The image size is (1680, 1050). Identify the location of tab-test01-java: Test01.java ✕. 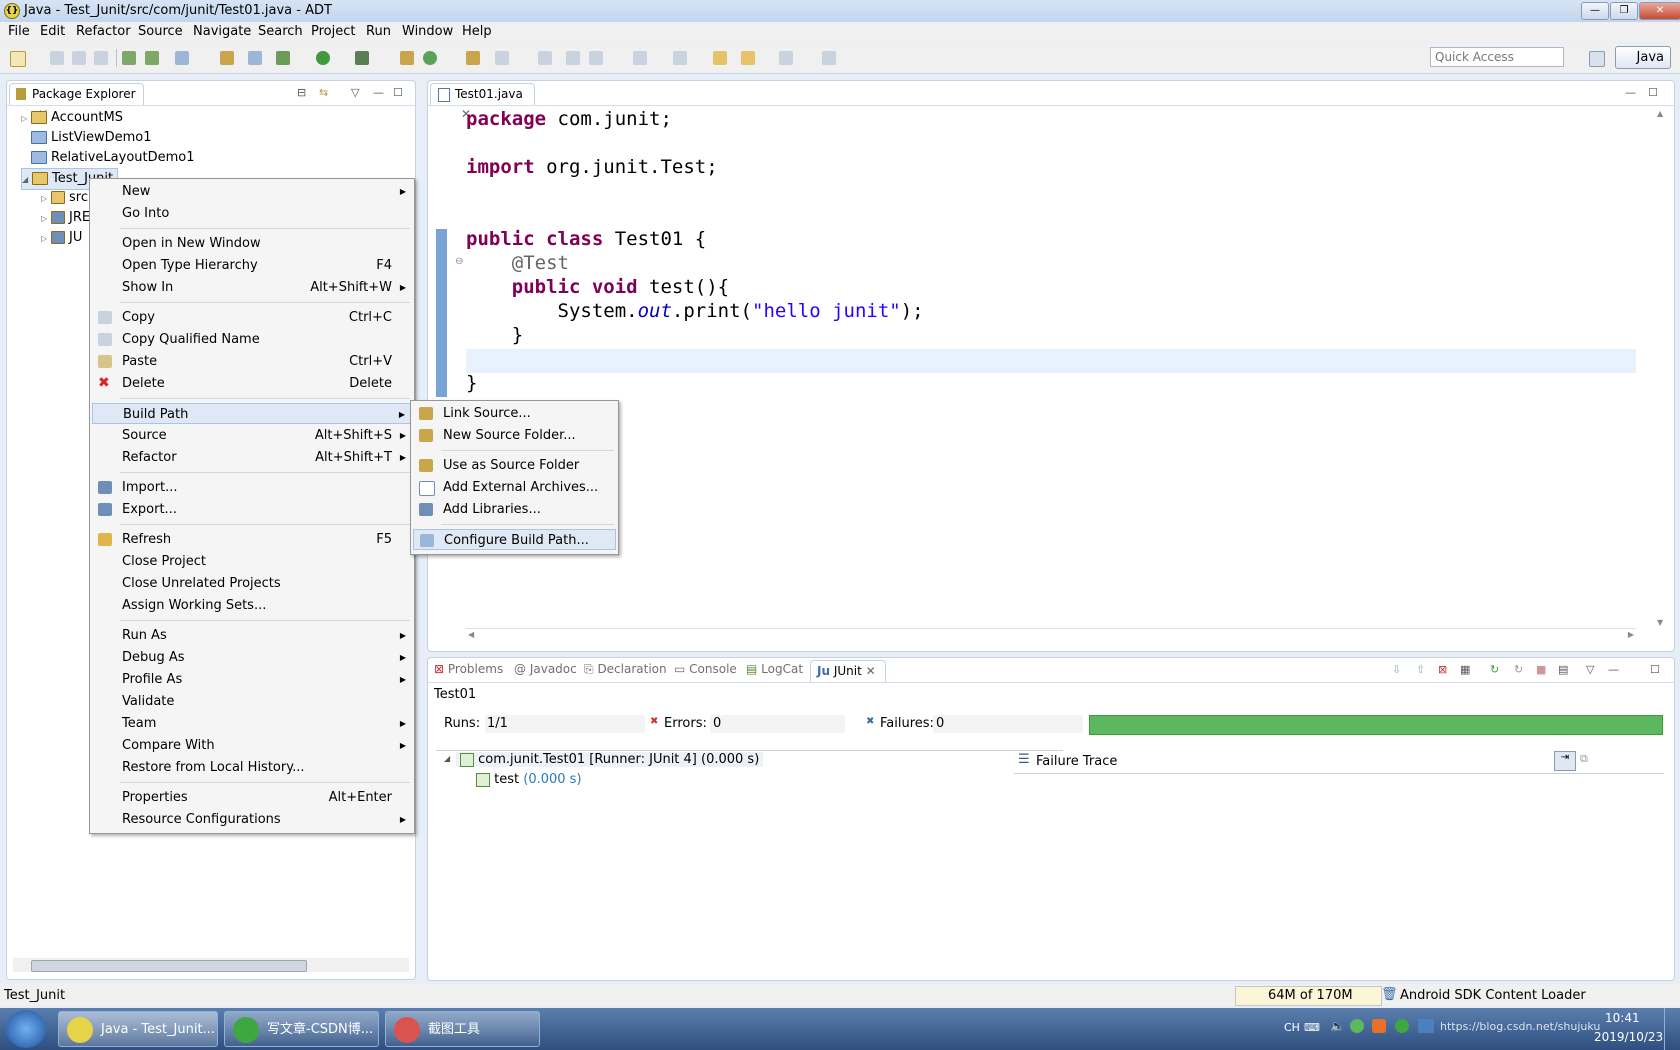
(482, 102).